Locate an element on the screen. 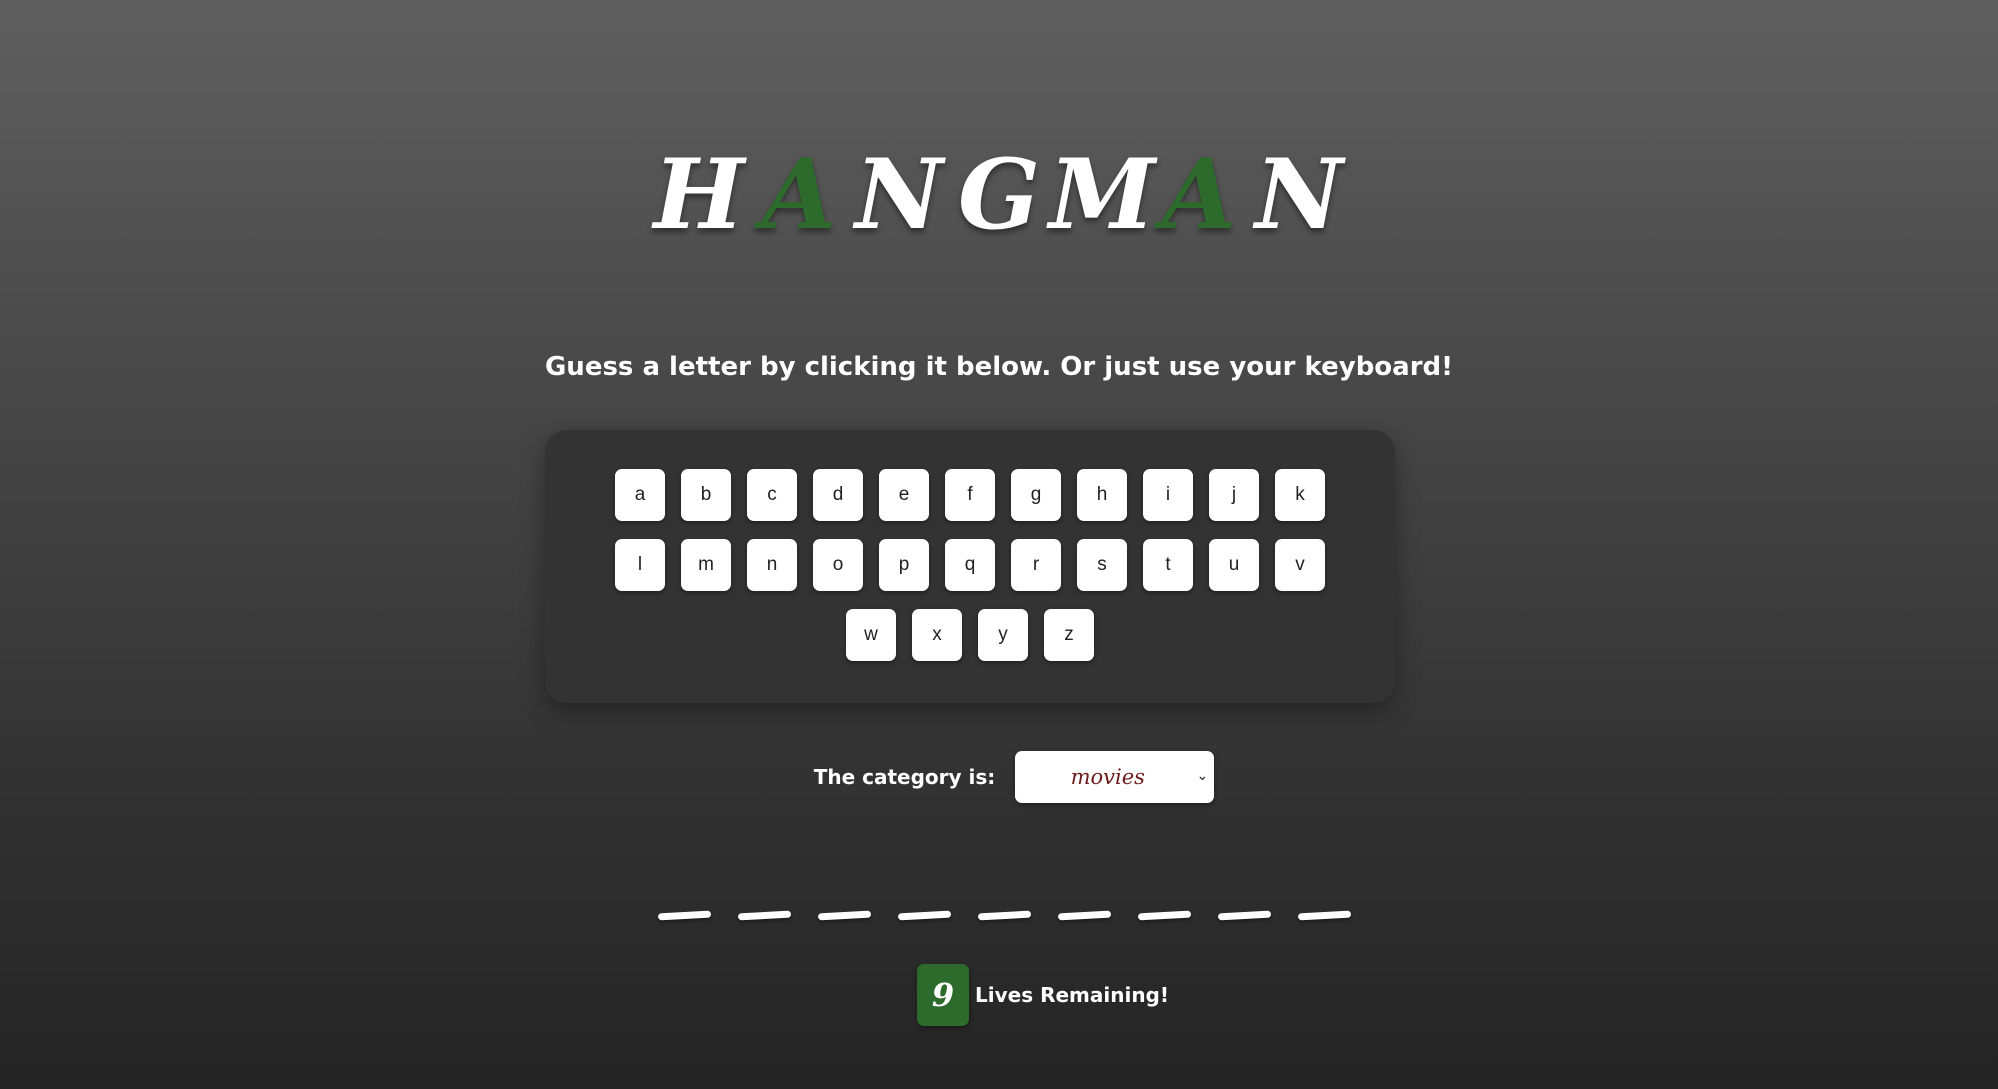  letter-key-o: o is located at coordinates (838, 565).